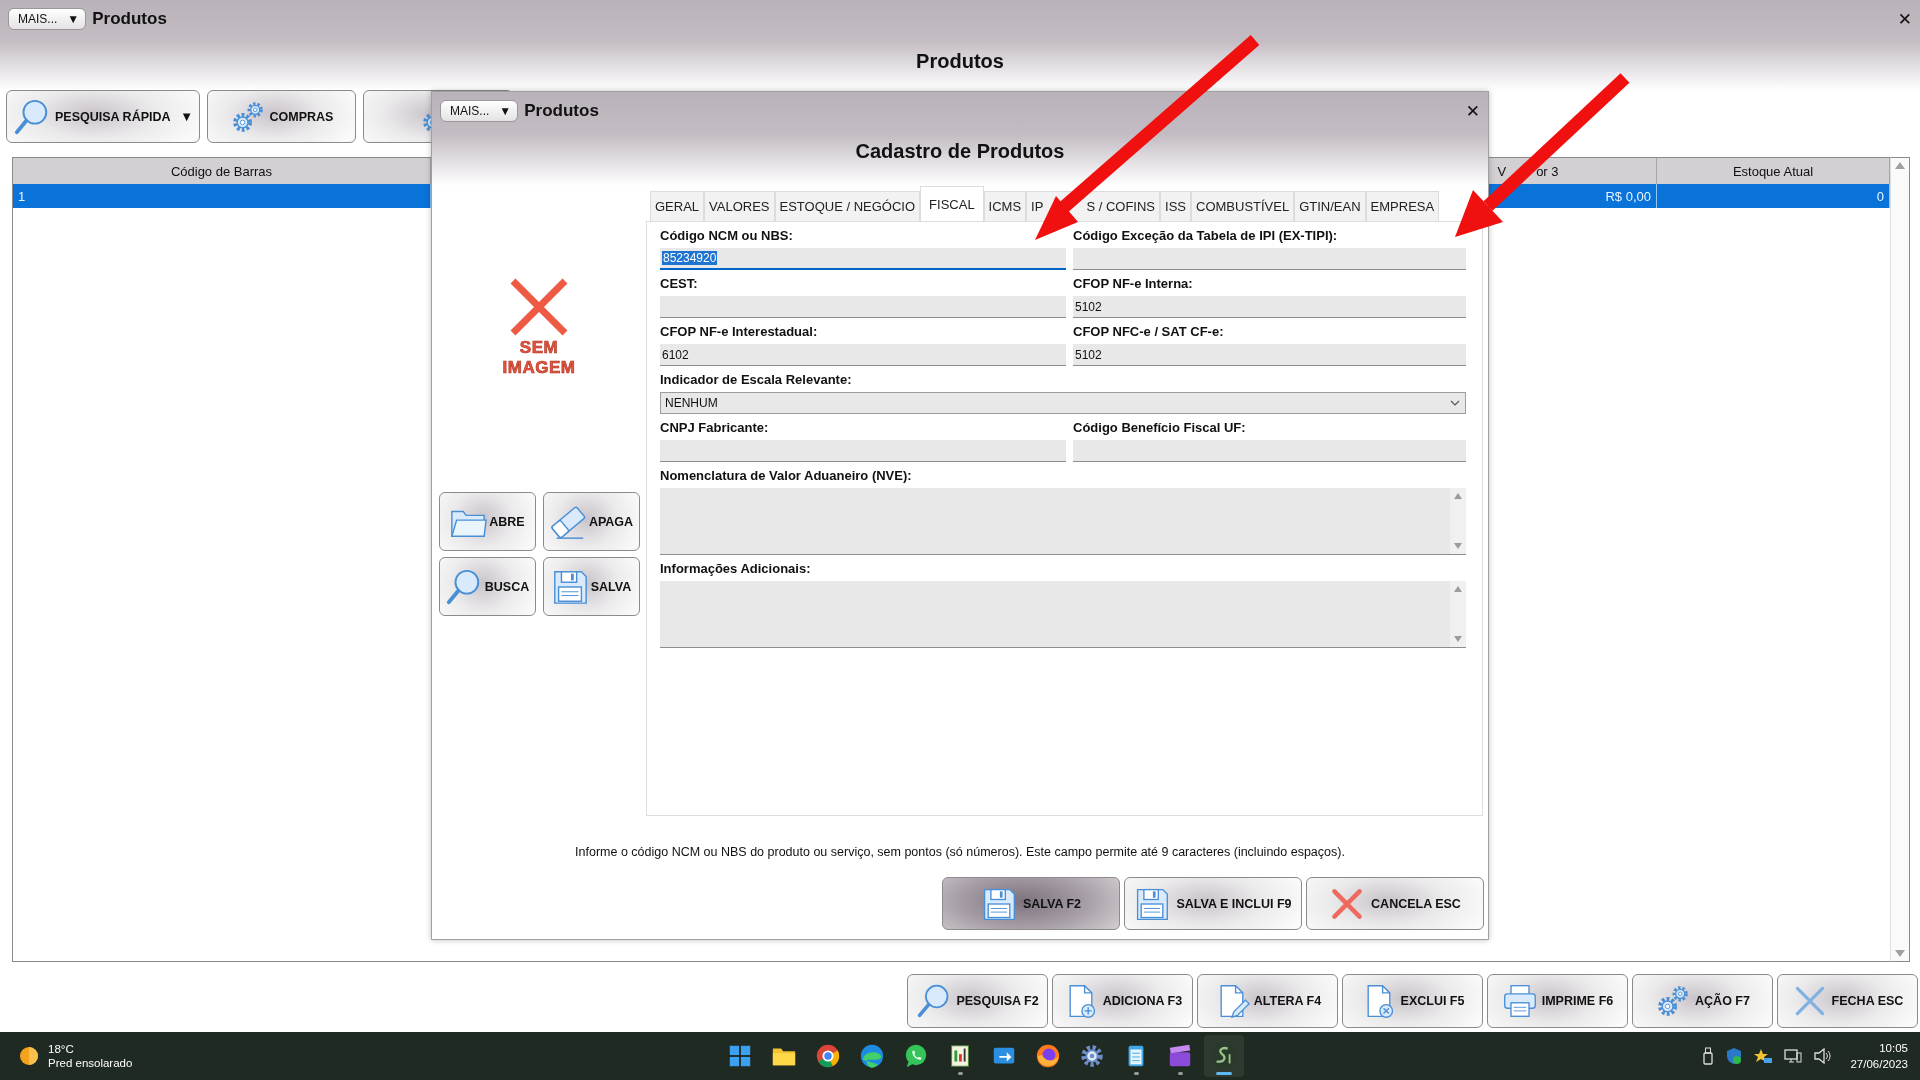 Image resolution: width=1920 pixels, height=1080 pixels. Describe the element at coordinates (1133, 284) in the screenshot. I see `field-label: CFOP NF-e Interna:` at that location.